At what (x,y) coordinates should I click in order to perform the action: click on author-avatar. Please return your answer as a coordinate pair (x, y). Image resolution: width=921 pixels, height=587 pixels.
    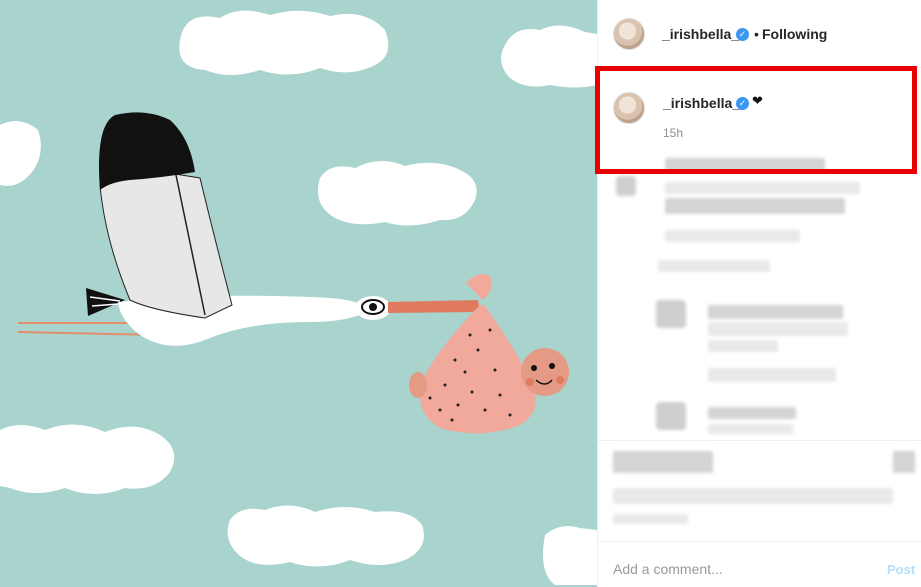
    Looking at the image, I should click on (629, 34).